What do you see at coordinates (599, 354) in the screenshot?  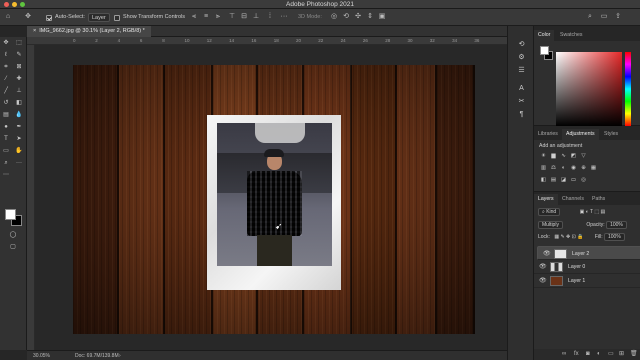 I see `adjustment-layer-icon: ◐` at bounding box center [599, 354].